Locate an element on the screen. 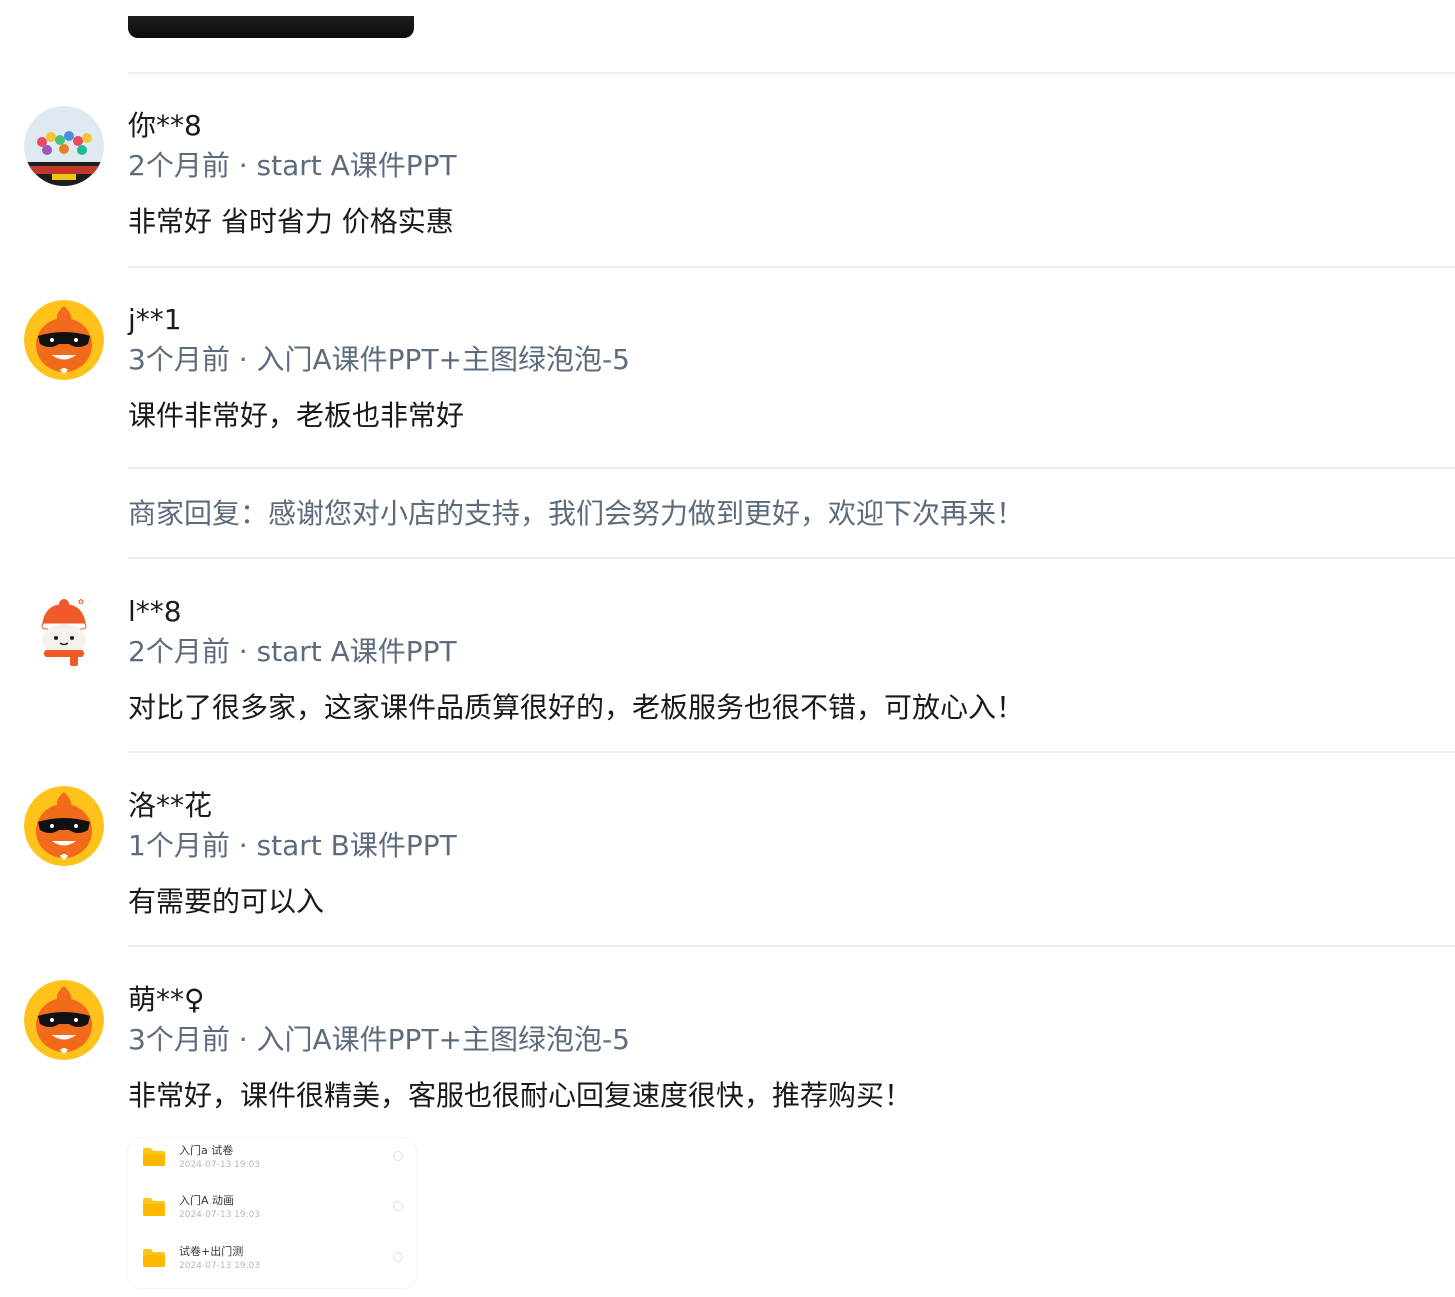 The width and height of the screenshot is (1455, 1297). review-content: 对比了很多家，这家课件品质算很好的，老板服务也很不错，可放心入！ is located at coordinates (576, 707).